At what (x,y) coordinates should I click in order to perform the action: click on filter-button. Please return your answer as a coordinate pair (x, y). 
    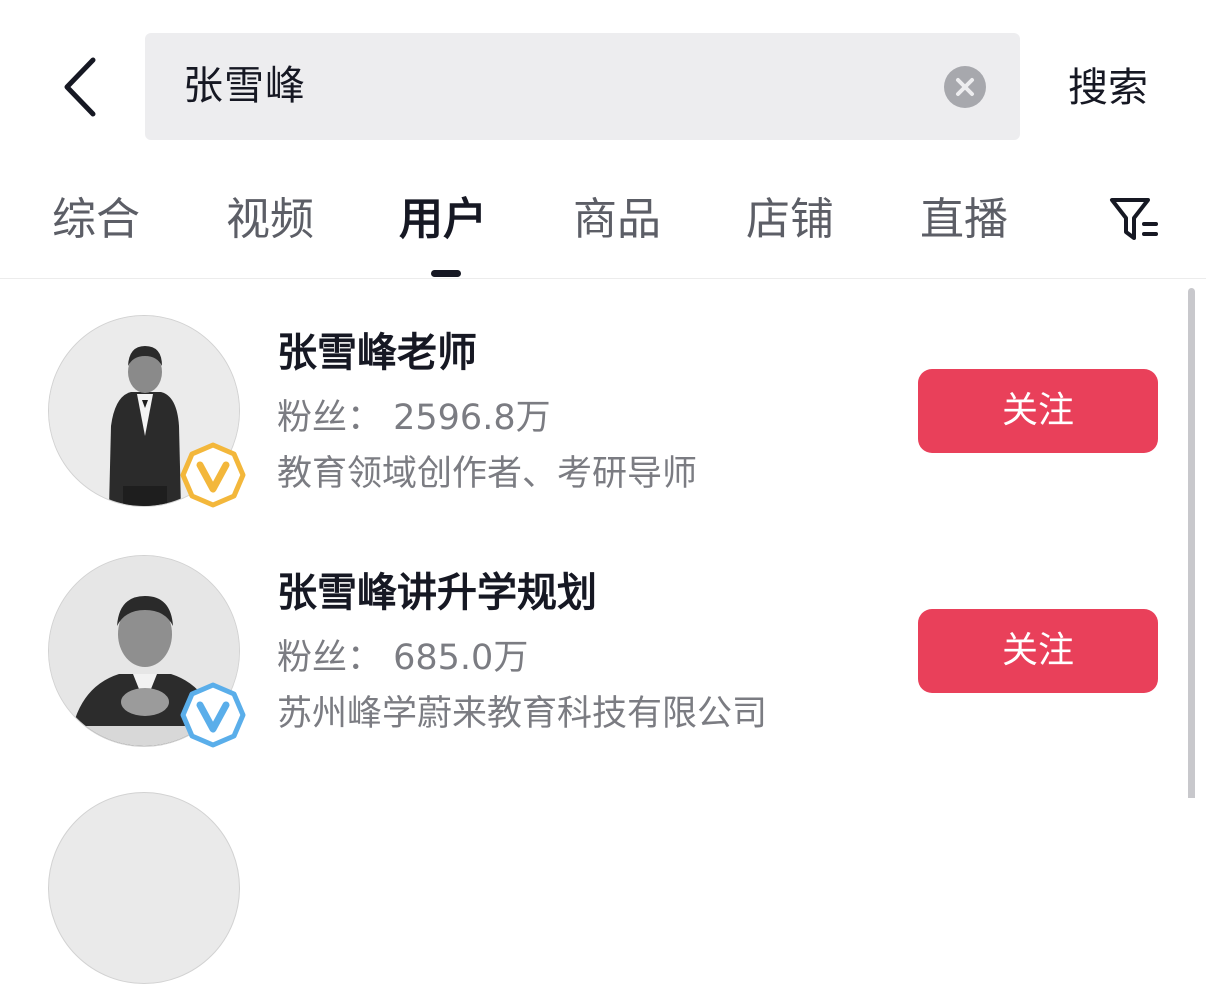
    Looking at the image, I should click on (1134, 220).